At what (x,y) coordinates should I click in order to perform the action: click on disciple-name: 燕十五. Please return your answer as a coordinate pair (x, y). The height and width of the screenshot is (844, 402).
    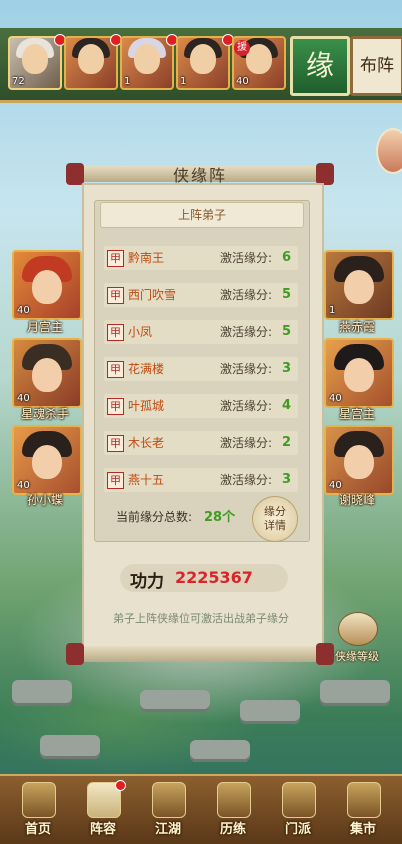
    Looking at the image, I should click on (146, 480).